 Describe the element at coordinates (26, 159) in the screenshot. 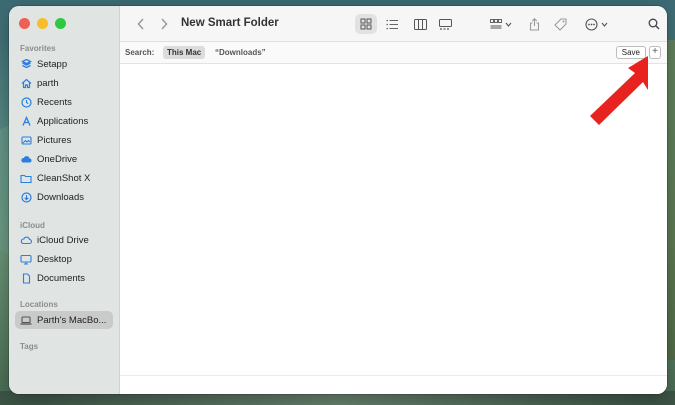

I see `cloud-icon` at that location.